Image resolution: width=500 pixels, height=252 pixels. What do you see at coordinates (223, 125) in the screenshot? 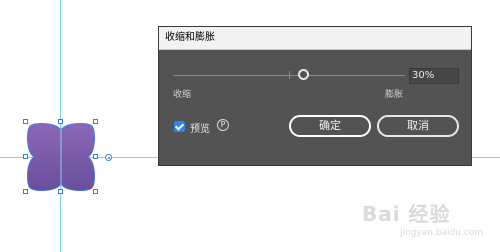
I see `preview-shortcut-key: P` at bounding box center [223, 125].